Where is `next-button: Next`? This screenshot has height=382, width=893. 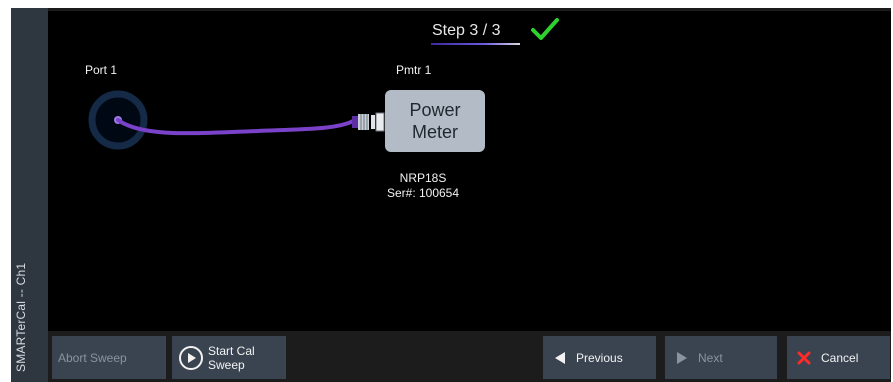 next-button: Next is located at coordinates (721, 357).